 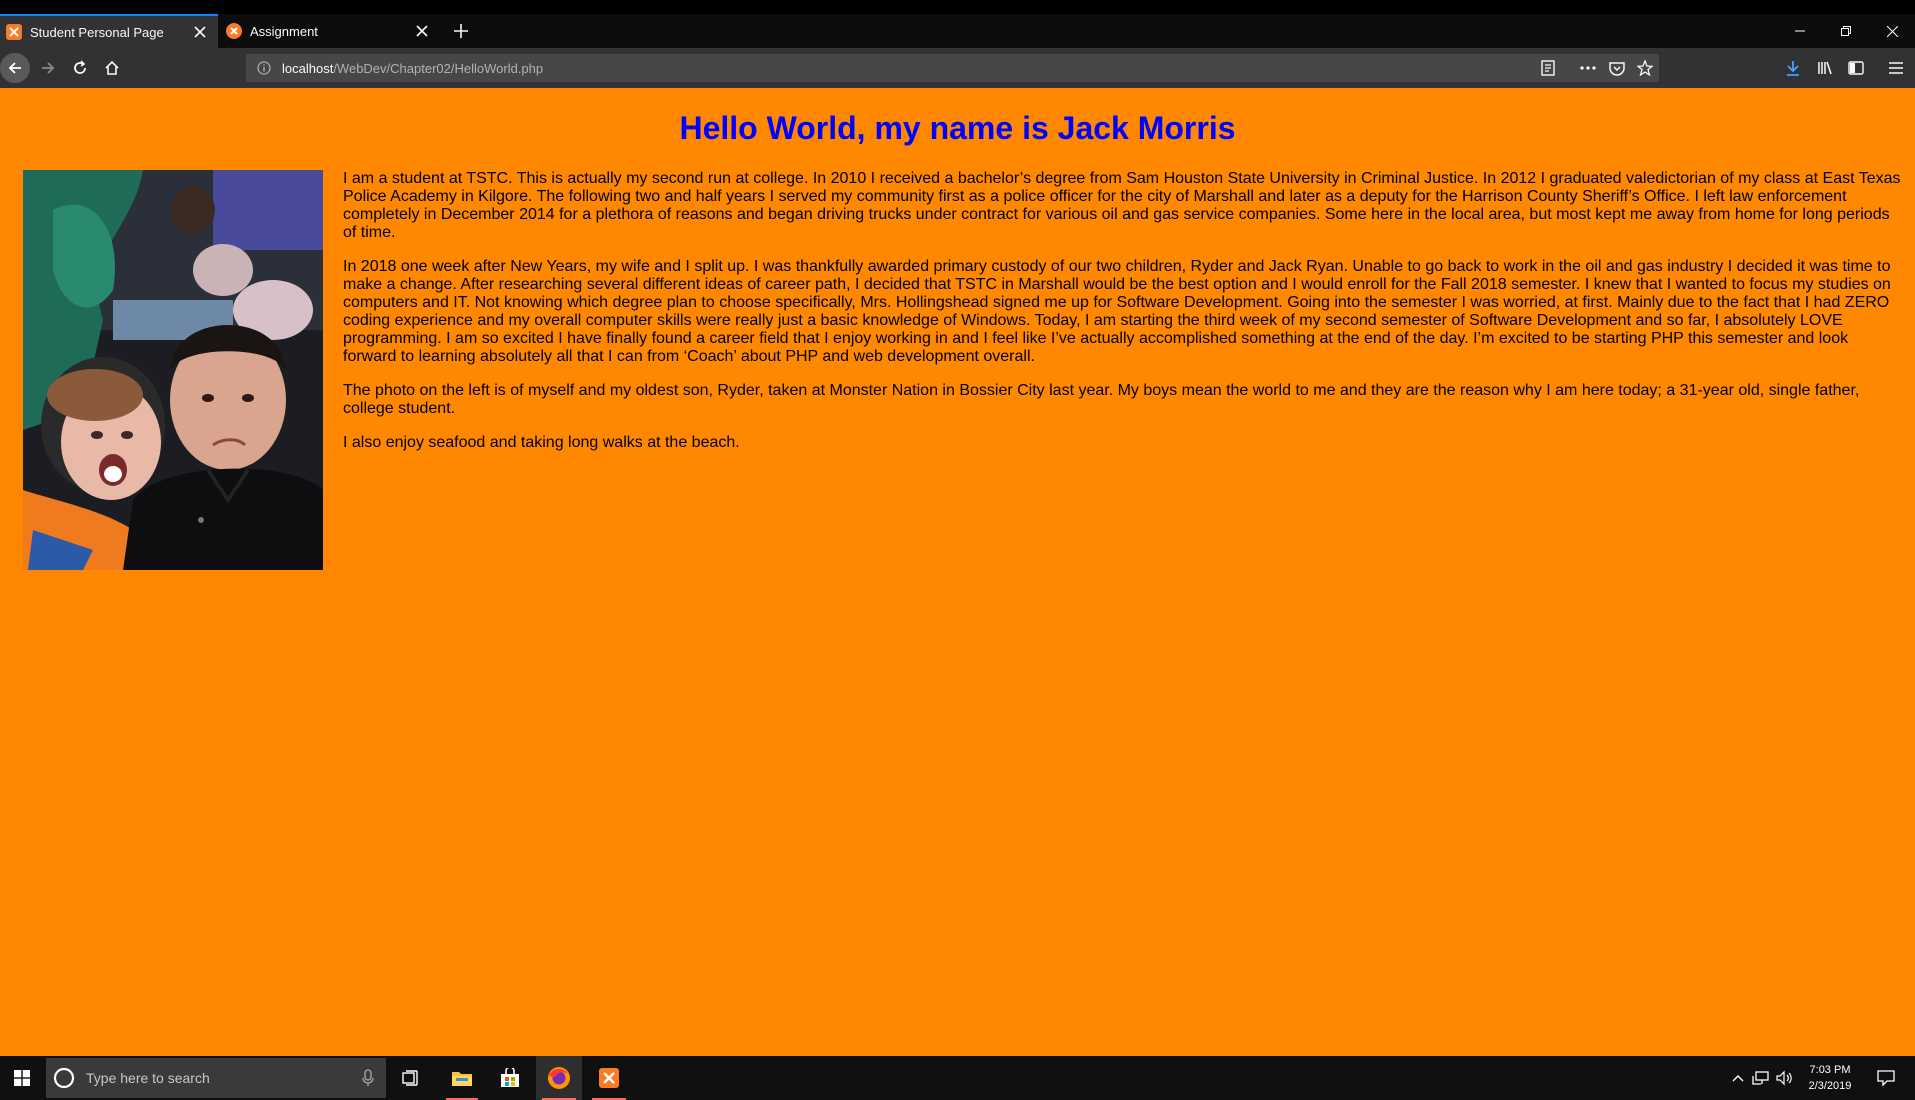 I want to click on profile-photo, so click(x=173, y=370).